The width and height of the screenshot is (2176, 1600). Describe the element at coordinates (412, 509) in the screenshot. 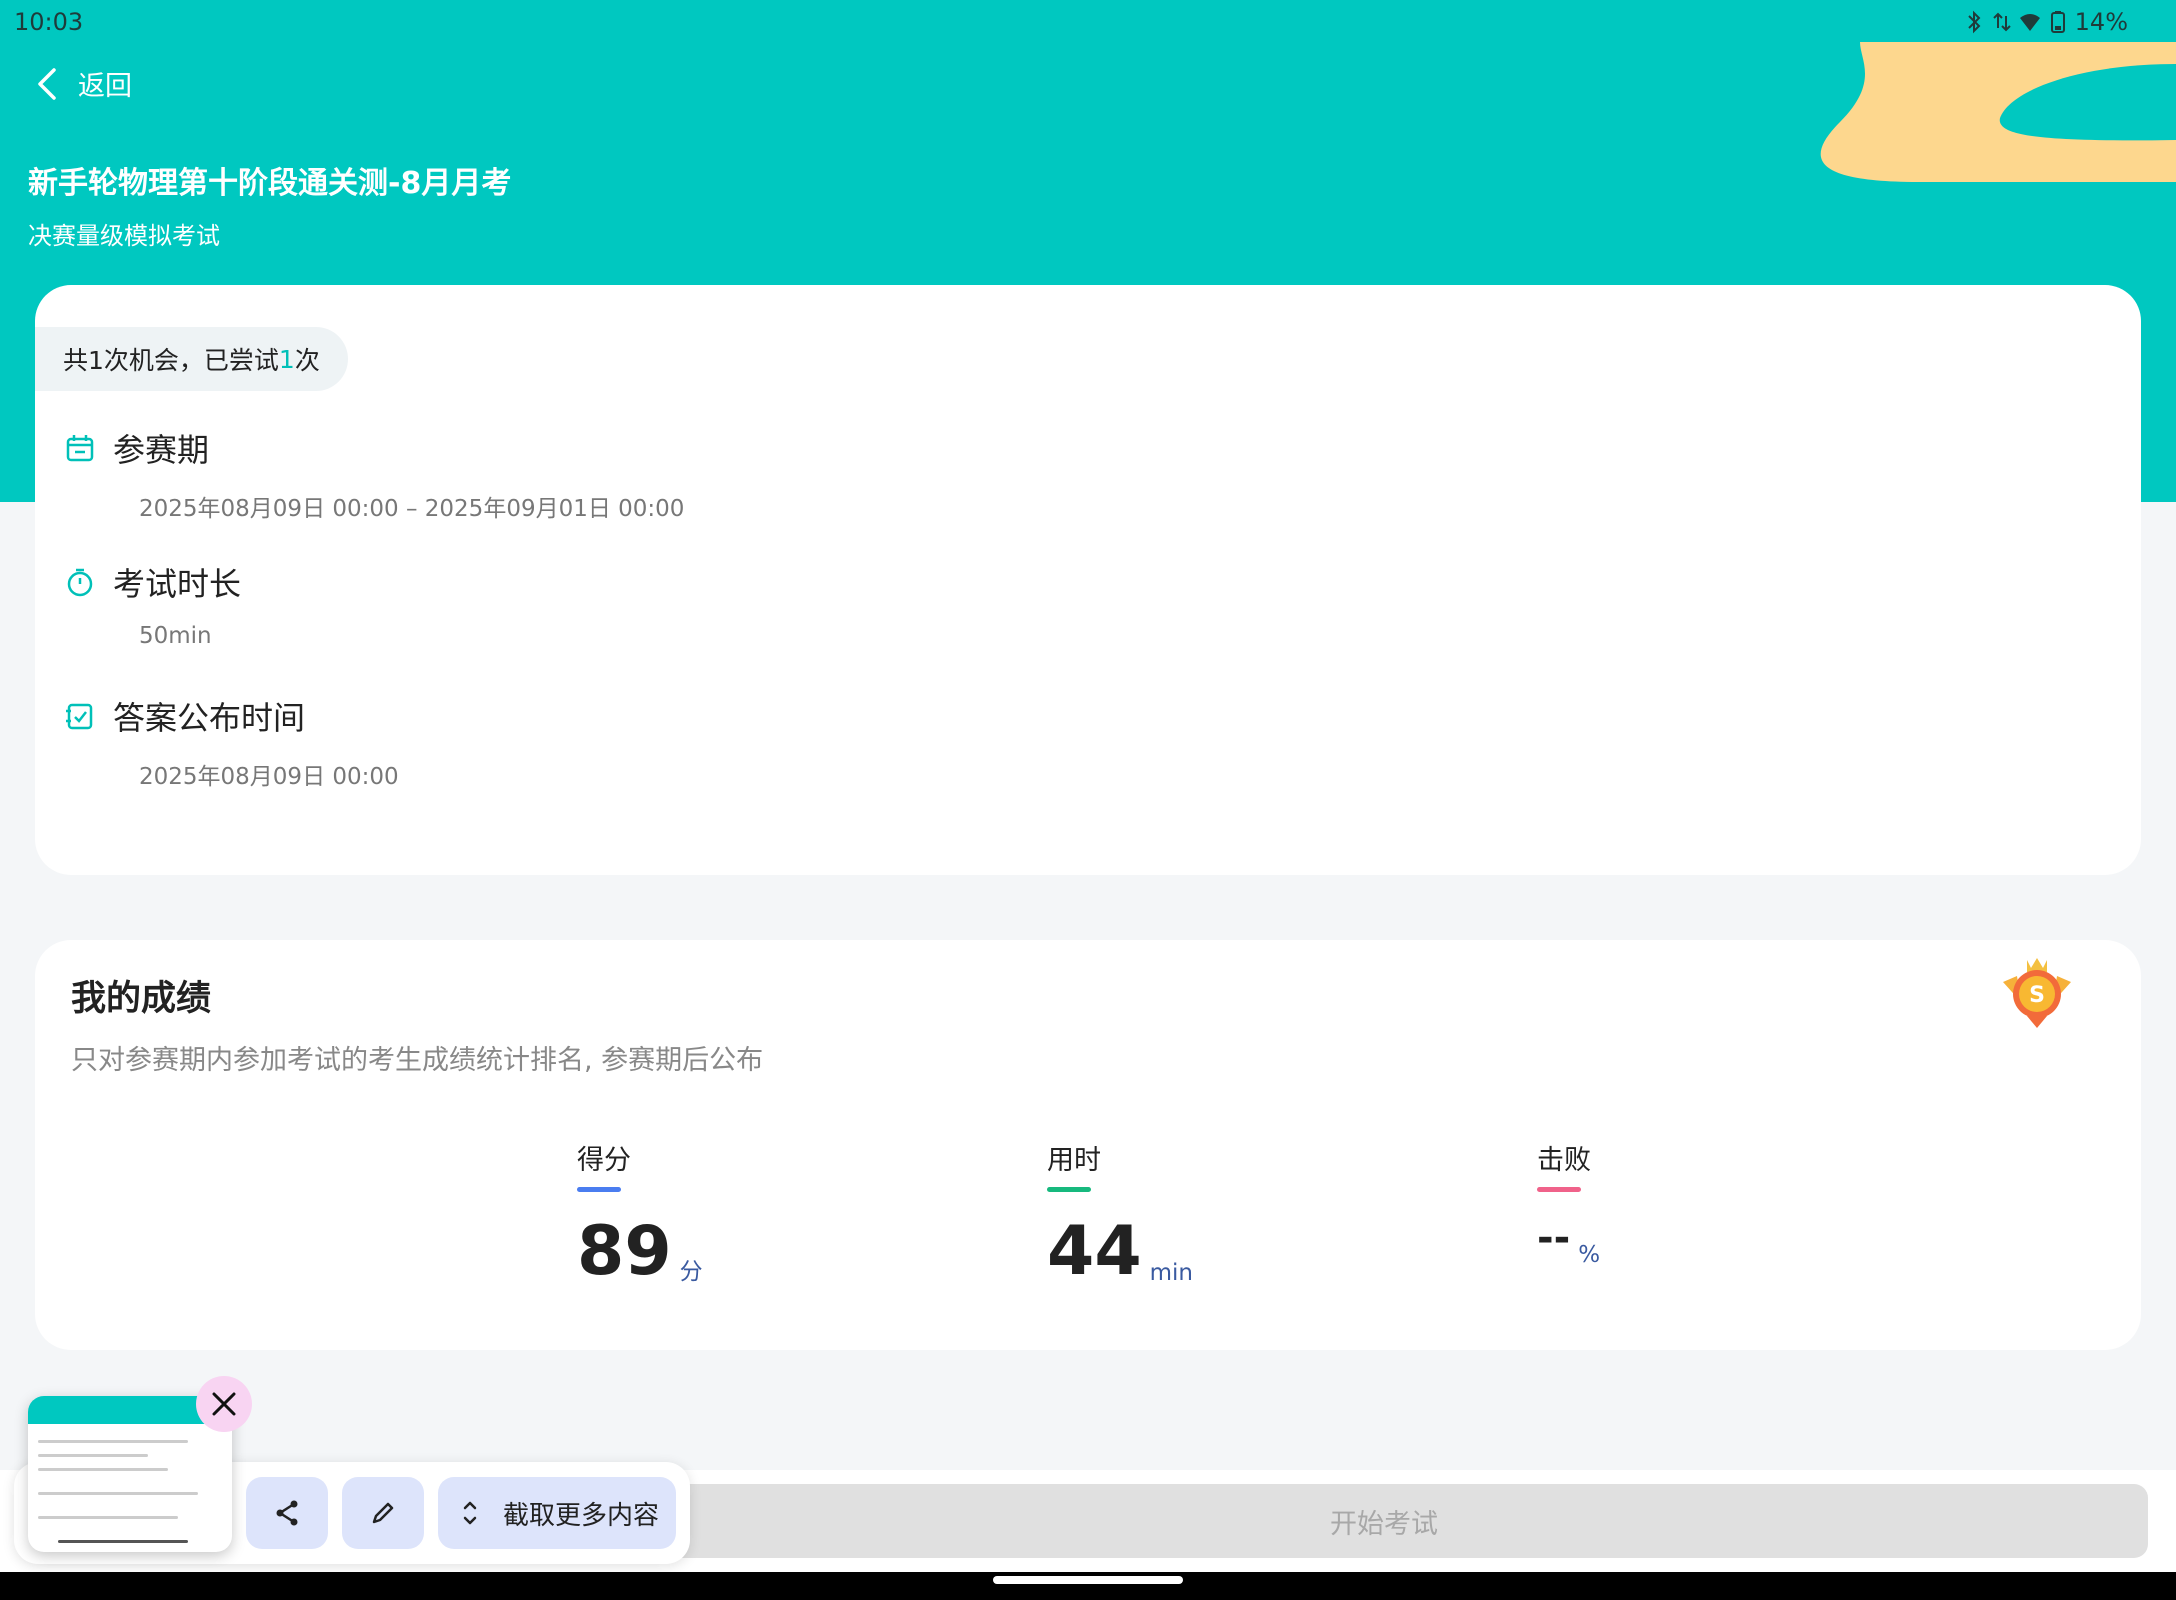

I see `info-value-period: 2025年08月09日 00:00 – 2025年09月01日 00:00` at that location.